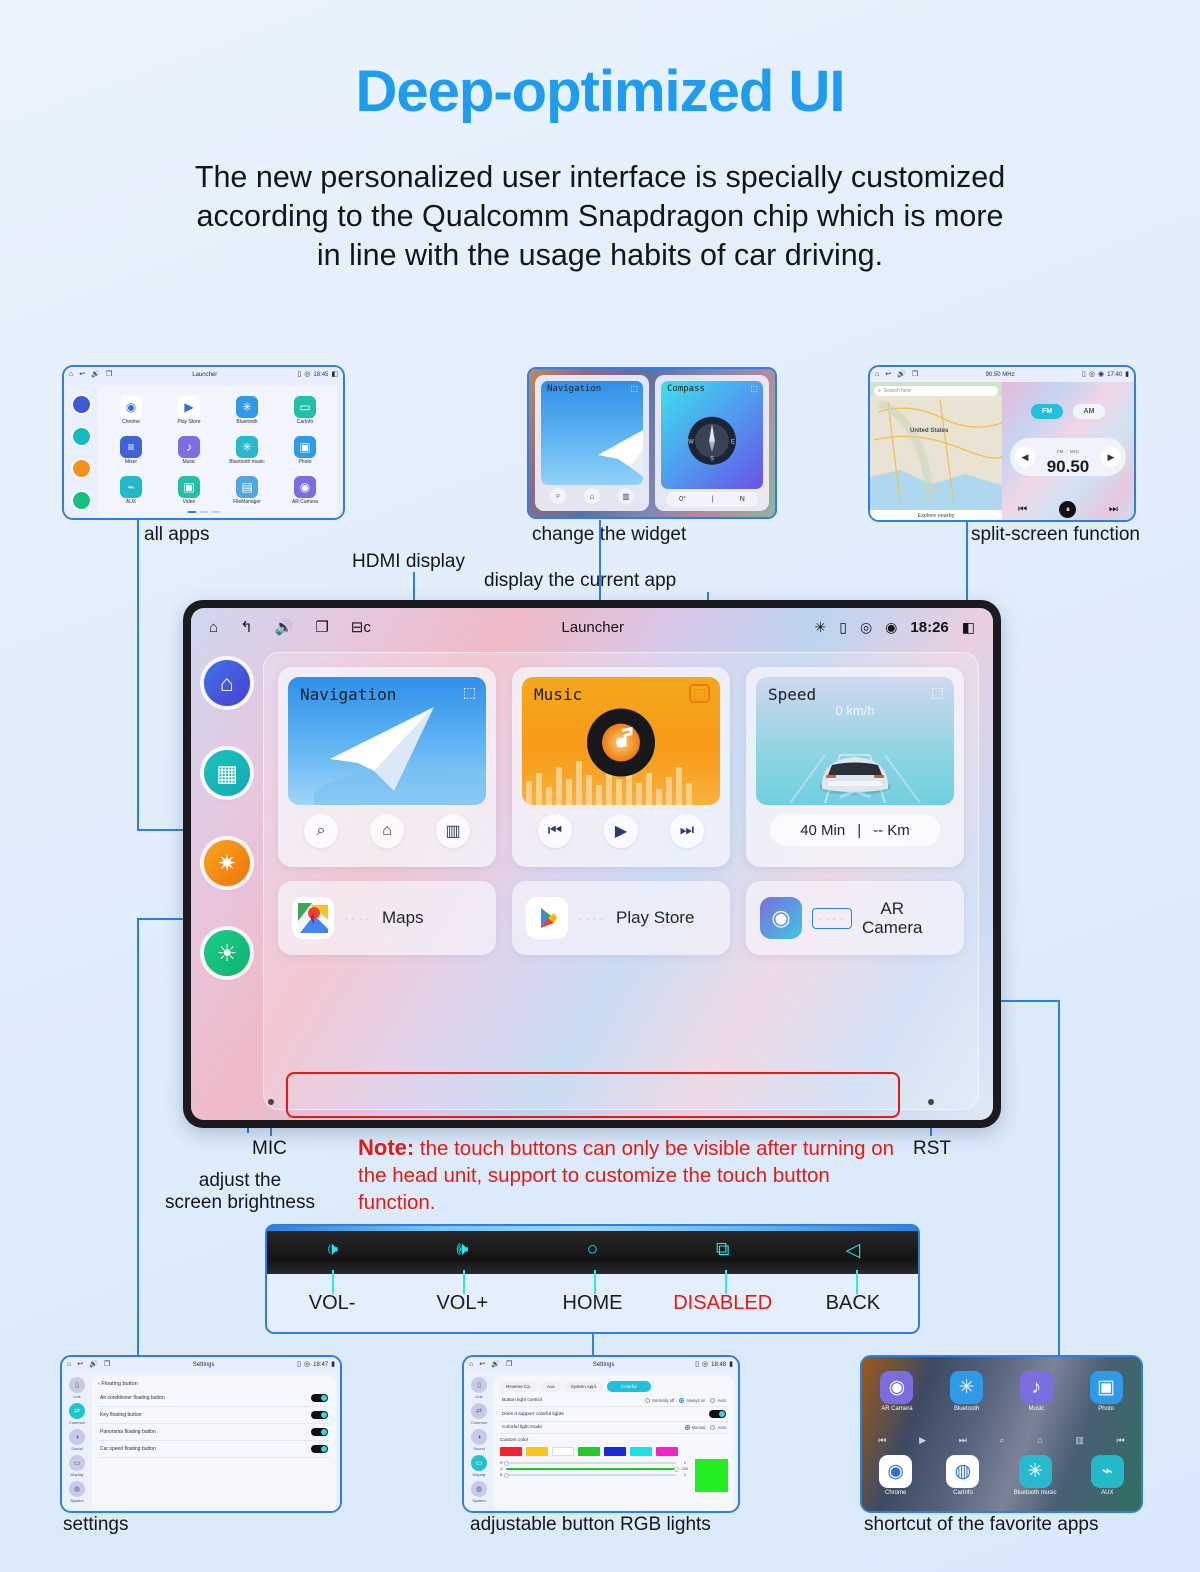  I want to click on favorite-carinfo: ◍ CarInfo, so click(963, 1475).